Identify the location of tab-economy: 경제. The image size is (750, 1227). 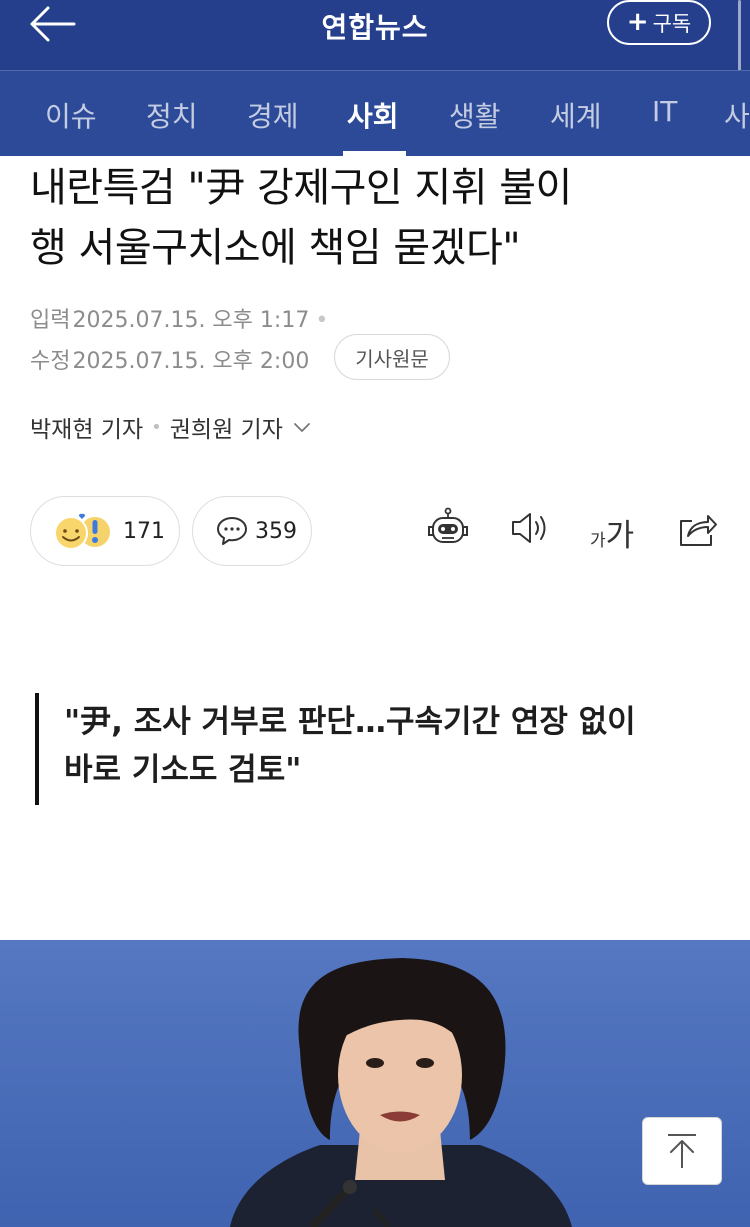
(273, 115).